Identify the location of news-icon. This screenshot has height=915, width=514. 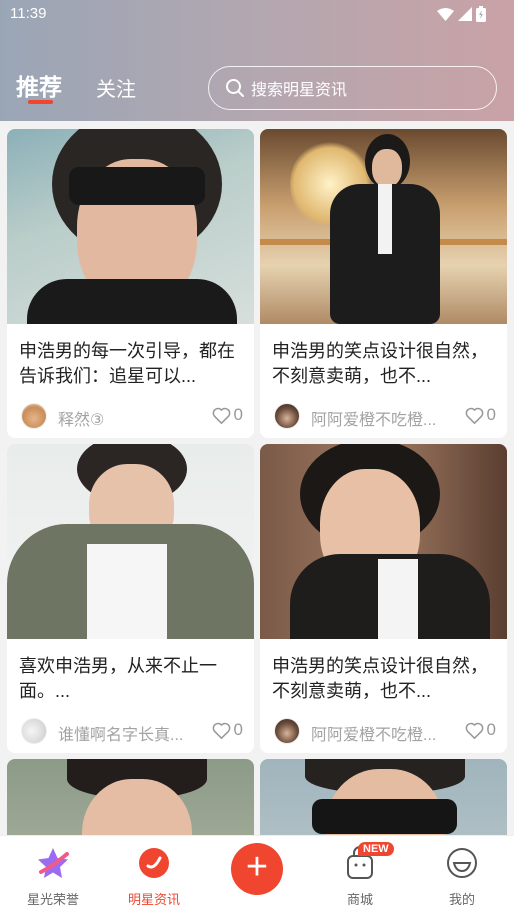
(154, 863).